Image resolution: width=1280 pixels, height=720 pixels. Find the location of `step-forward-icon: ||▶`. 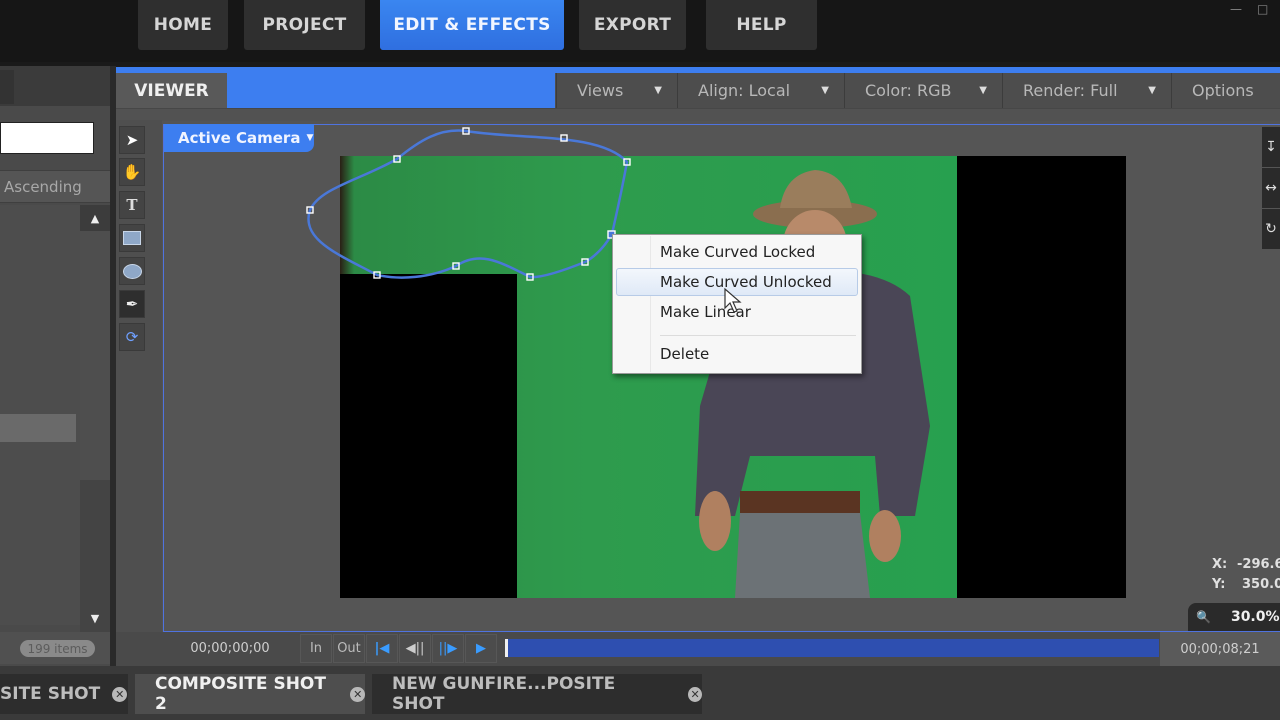

step-forward-icon: ||▶ is located at coordinates (448, 648).